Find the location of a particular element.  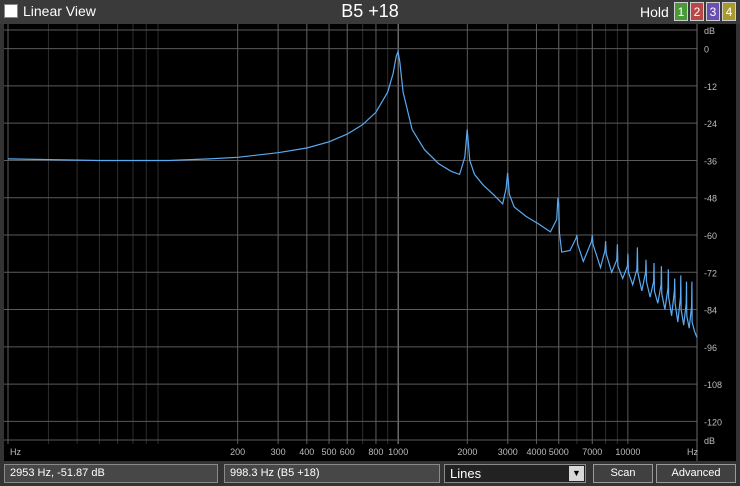

y-tick-label: -24 is located at coordinates (710, 124).